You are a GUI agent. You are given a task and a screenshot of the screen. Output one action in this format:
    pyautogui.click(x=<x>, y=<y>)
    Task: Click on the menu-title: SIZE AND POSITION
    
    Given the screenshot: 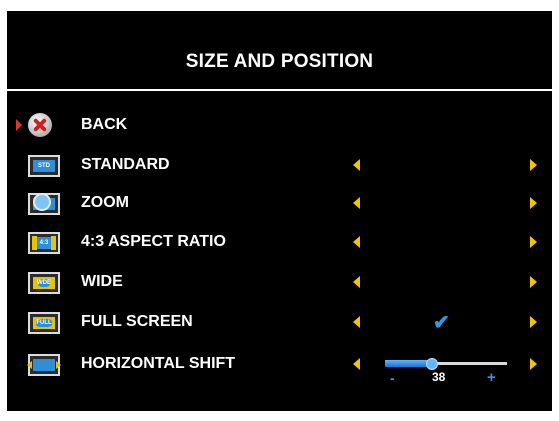 What is the action you would take?
    pyautogui.click(x=279, y=61)
    